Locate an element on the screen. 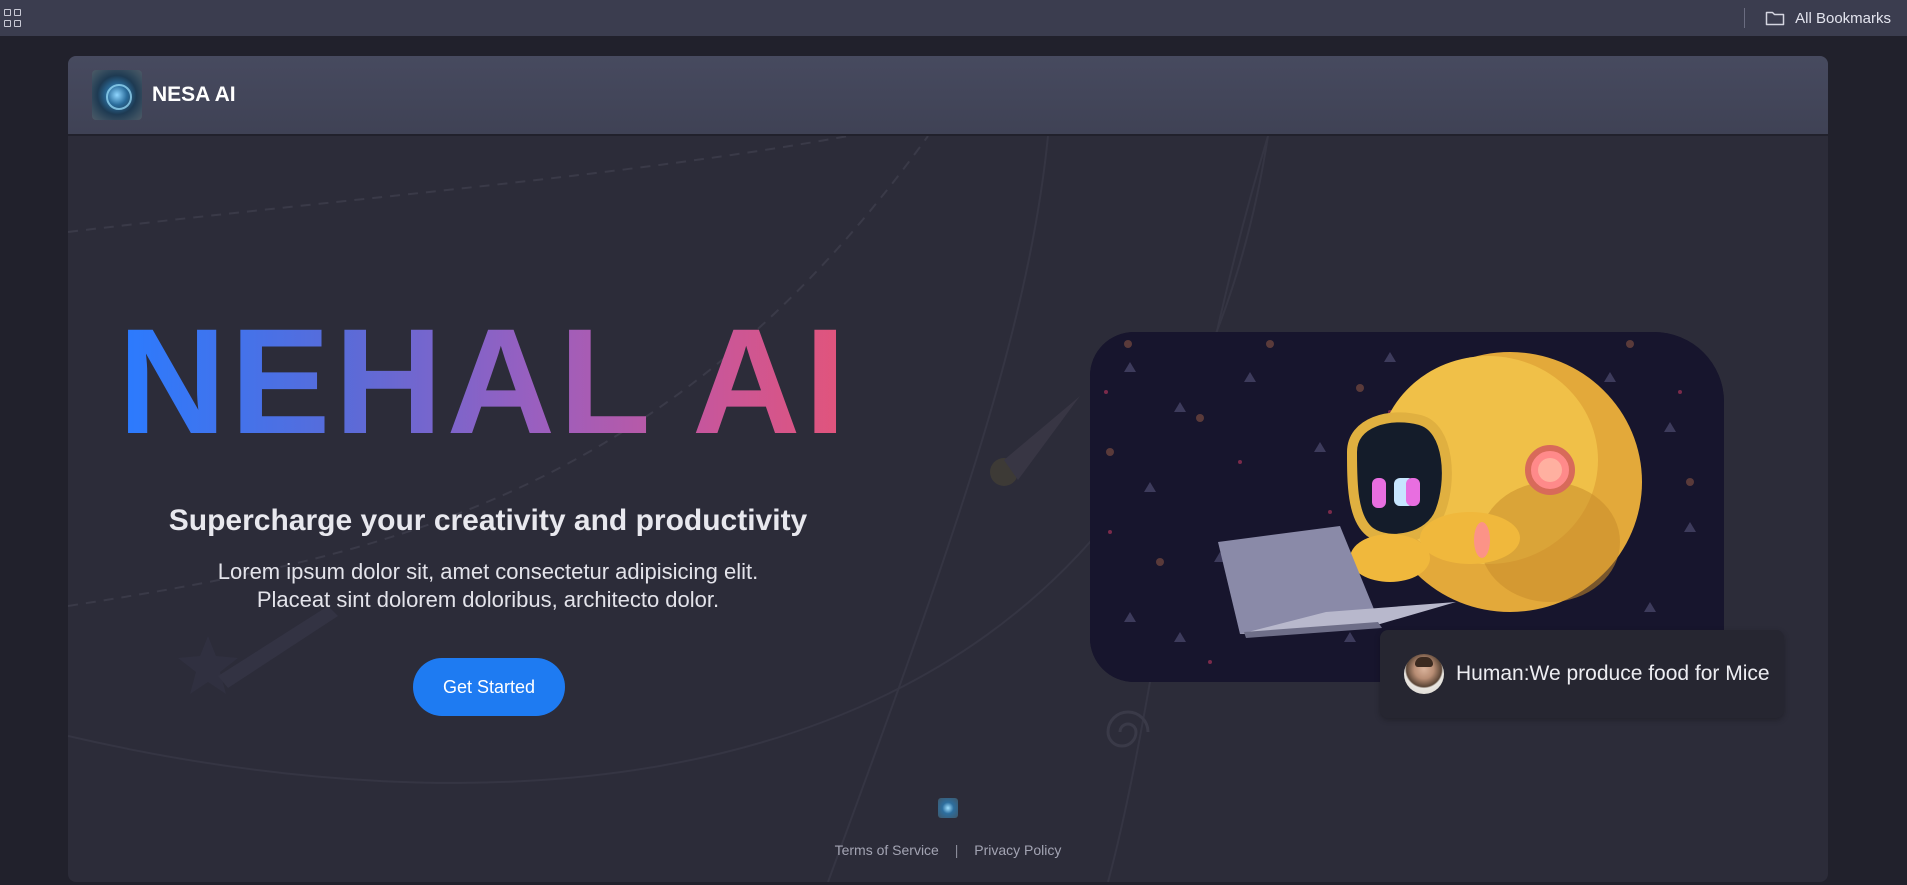  all-bookmarks-button: All Bookmarks is located at coordinates (1817, 18).